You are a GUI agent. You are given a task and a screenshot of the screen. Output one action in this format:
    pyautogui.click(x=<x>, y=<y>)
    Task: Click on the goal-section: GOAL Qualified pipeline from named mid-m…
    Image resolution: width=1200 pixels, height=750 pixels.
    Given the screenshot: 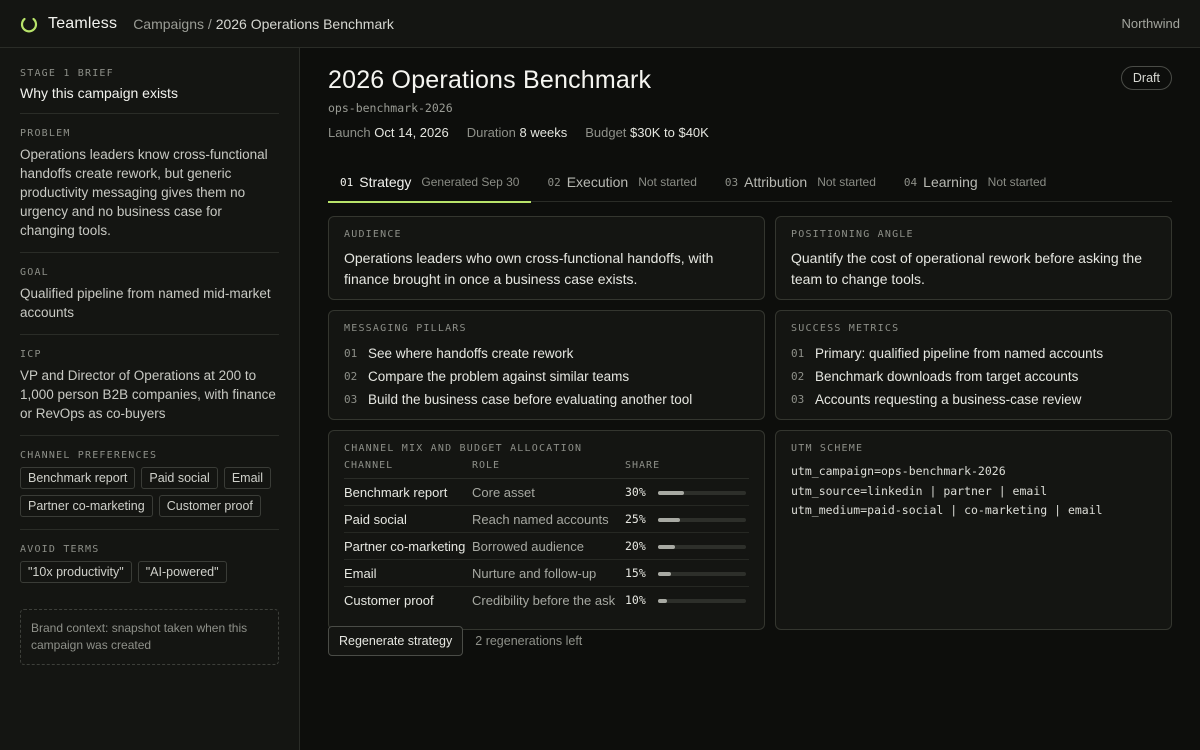 What is the action you would take?
    pyautogui.click(x=149, y=301)
    